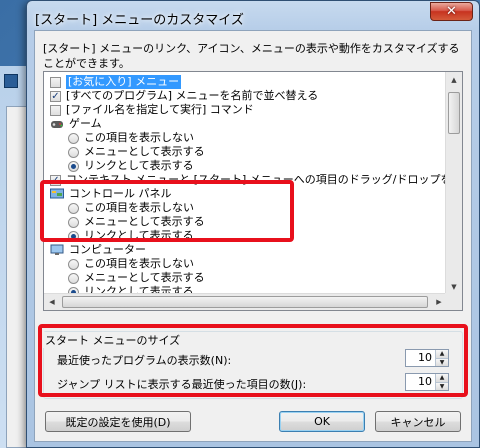  What do you see at coordinates (144, 360) in the screenshot?
I see `recent-programs-label: 最近使ったプログラムの表示数(N):` at bounding box center [144, 360].